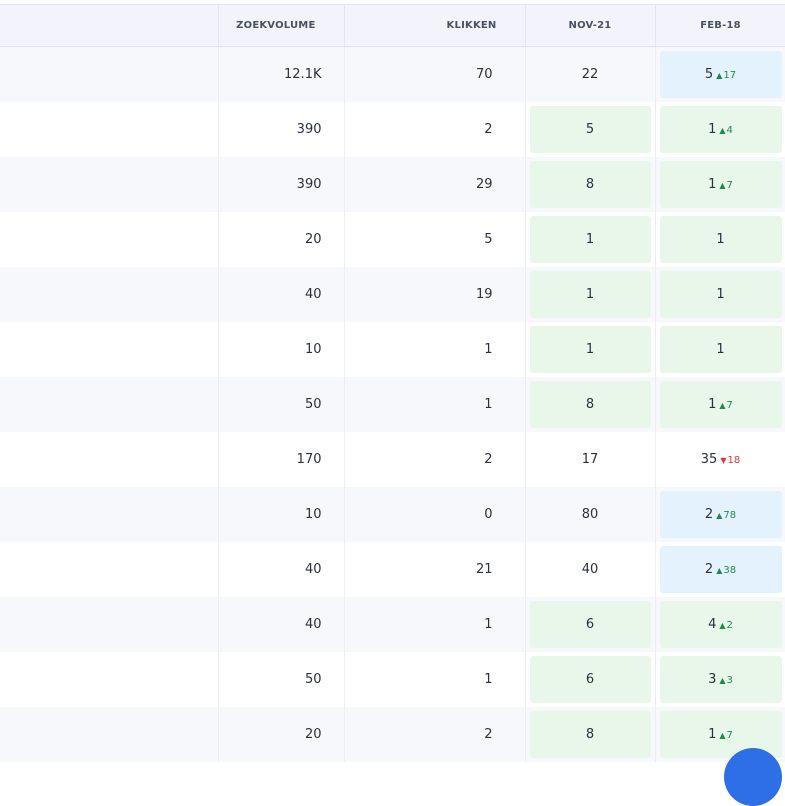 The height and width of the screenshot is (806, 785). What do you see at coordinates (590, 514) in the screenshot?
I see `position-value: 80` at bounding box center [590, 514].